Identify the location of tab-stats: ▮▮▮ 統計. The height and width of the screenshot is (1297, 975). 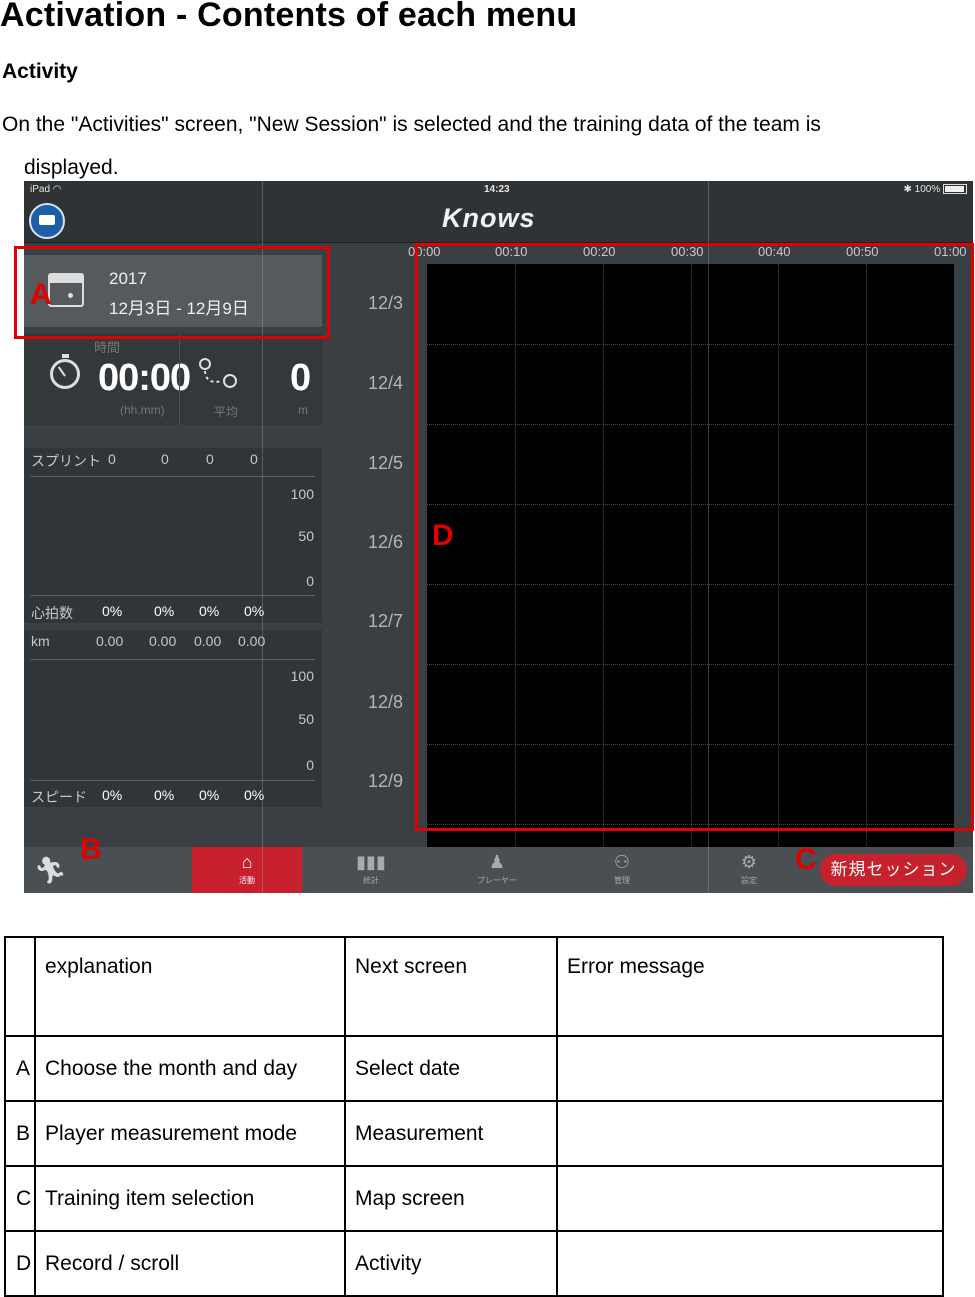
(371, 870).